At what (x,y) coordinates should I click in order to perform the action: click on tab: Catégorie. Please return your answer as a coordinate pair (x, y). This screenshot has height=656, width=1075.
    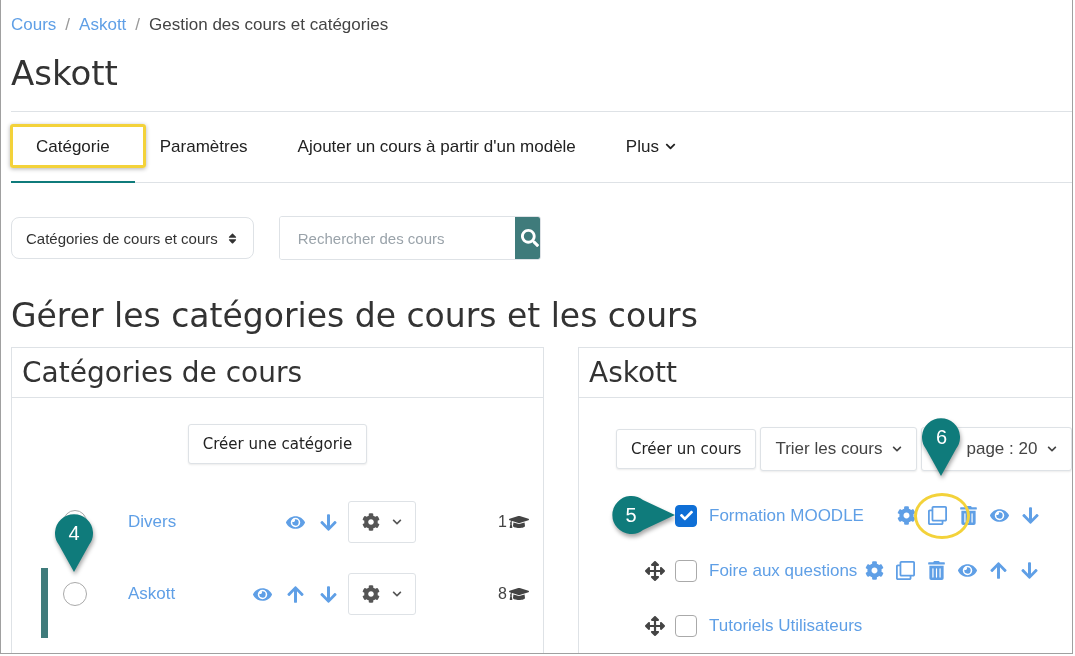
    Looking at the image, I should click on (73, 147).